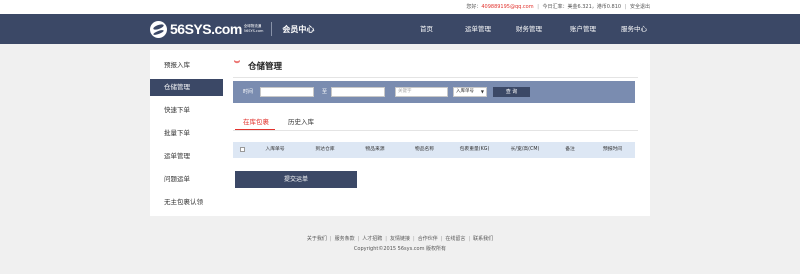 The height and width of the screenshot is (274, 800). Describe the element at coordinates (242, 149) in the screenshot. I see `select-all-checkbox` at that location.